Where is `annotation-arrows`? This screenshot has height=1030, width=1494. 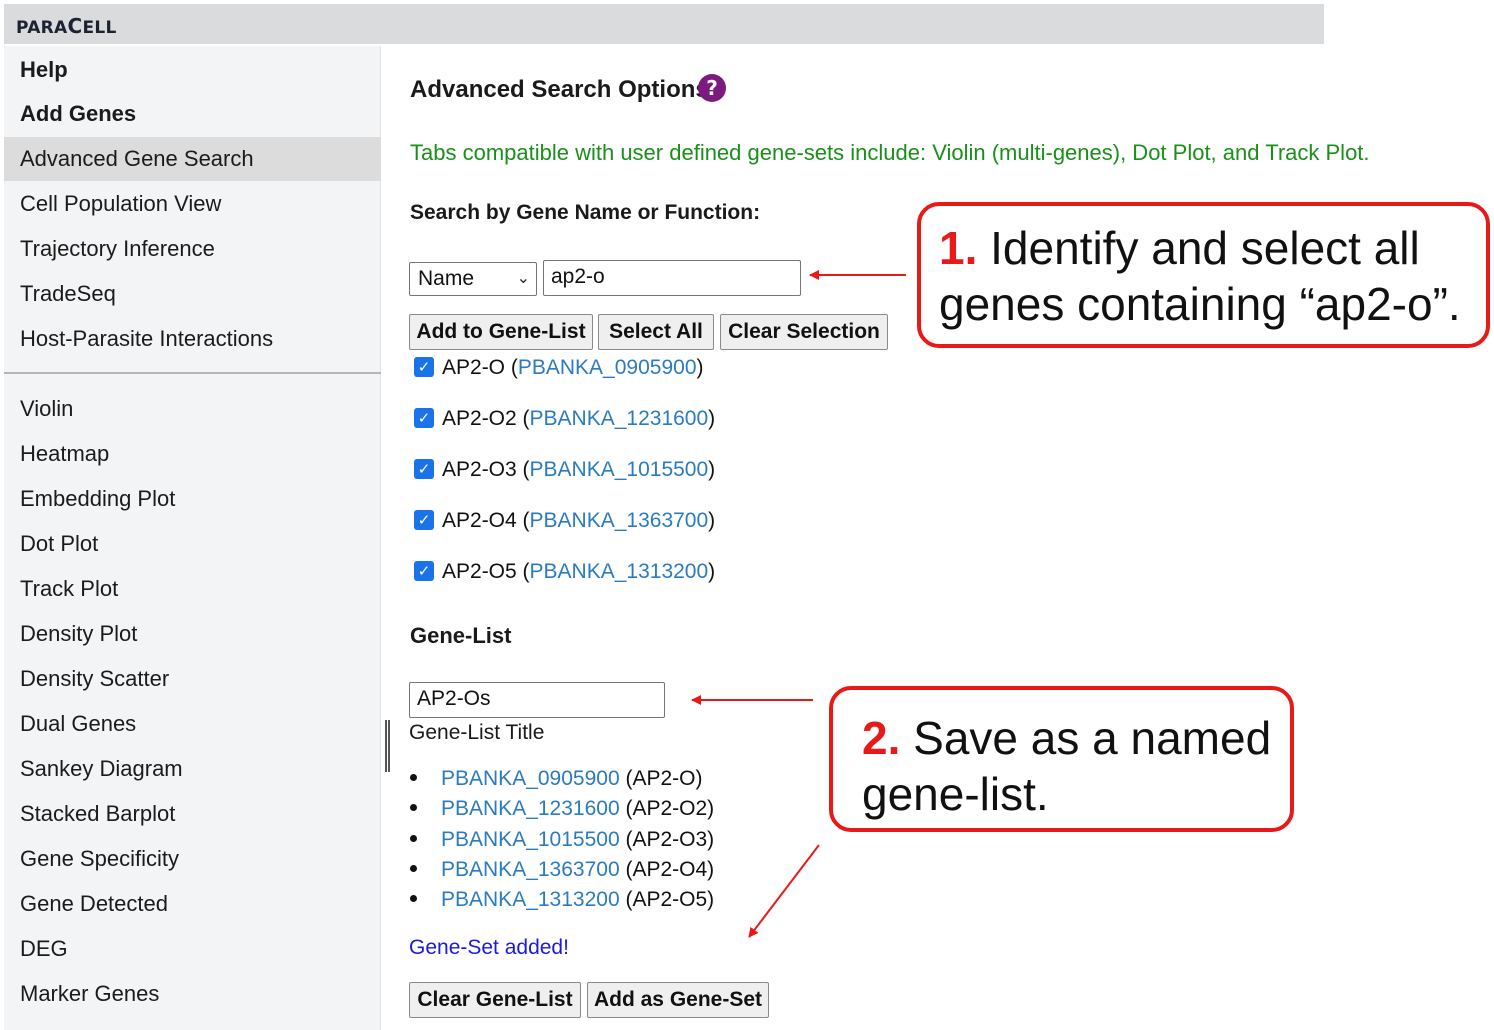
annotation-arrows is located at coordinates (798, 604).